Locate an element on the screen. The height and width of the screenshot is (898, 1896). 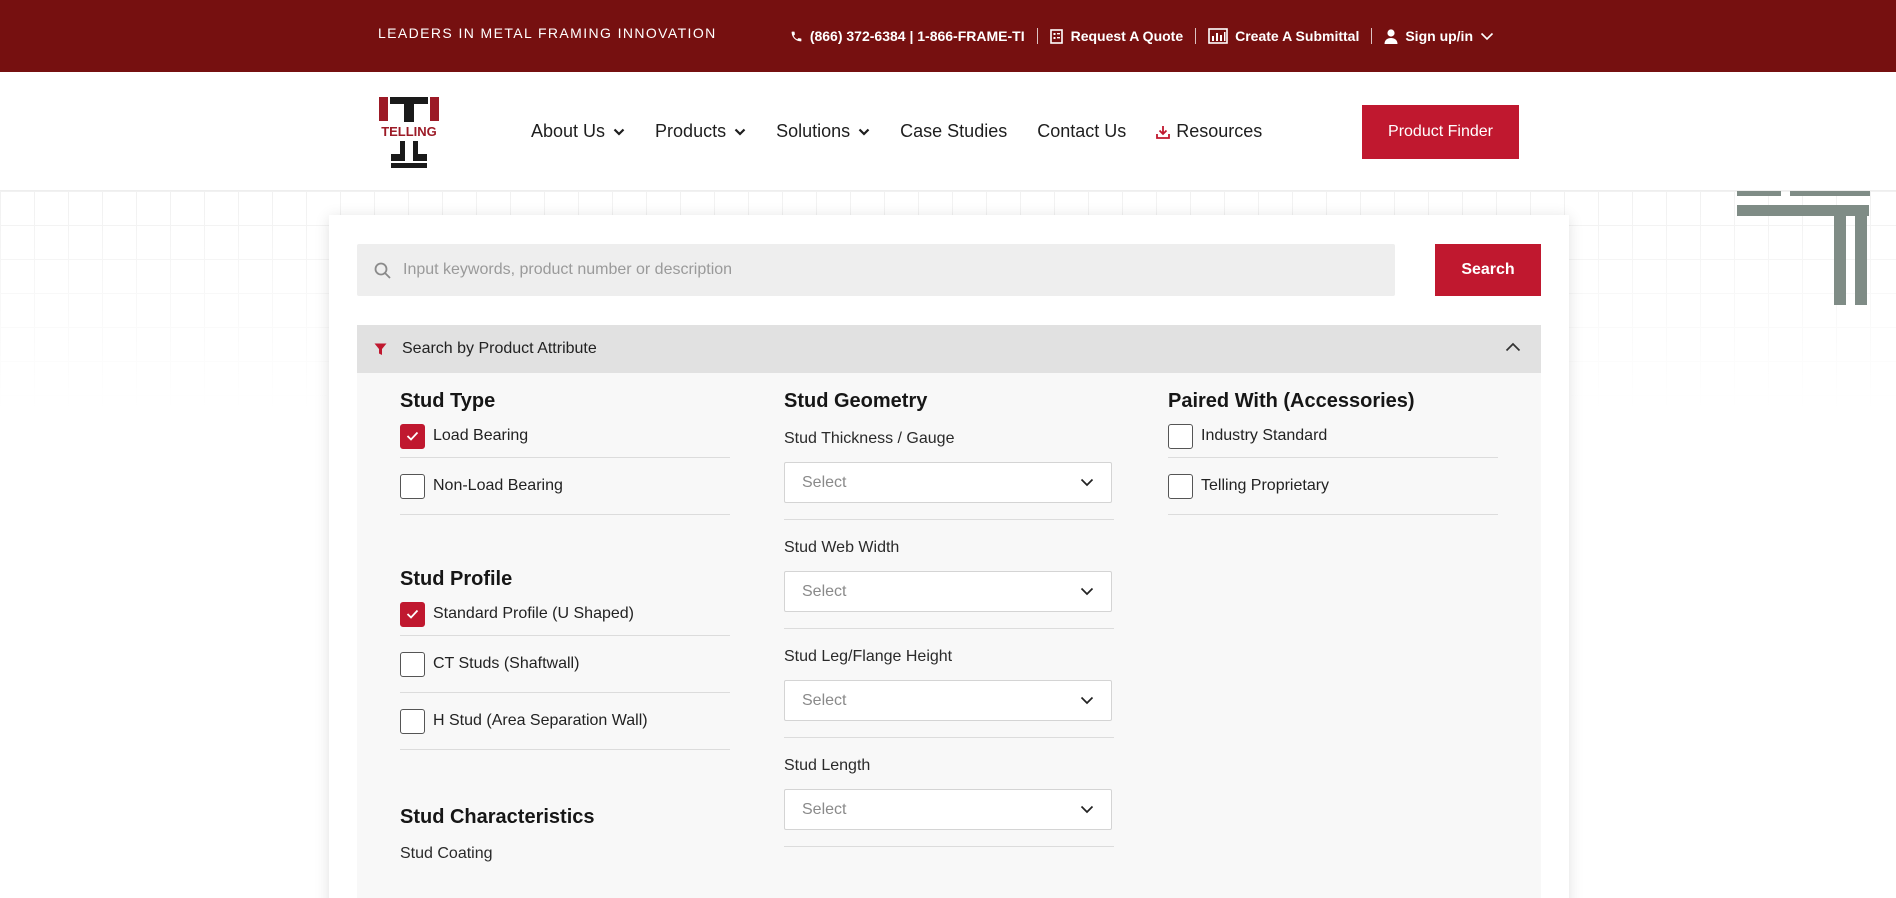
field-stud-web-width: Stud Web Width Select is located at coordinates (949, 583).